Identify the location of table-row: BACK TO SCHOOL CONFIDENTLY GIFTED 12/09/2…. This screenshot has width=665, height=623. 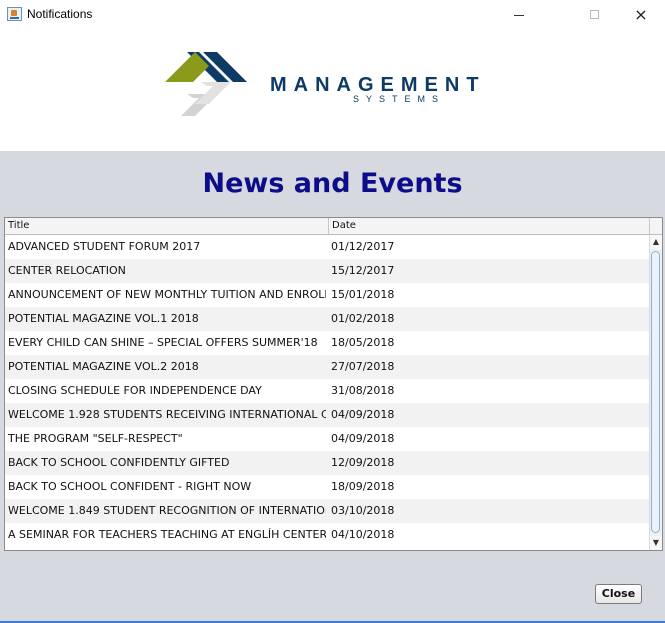
(327, 463).